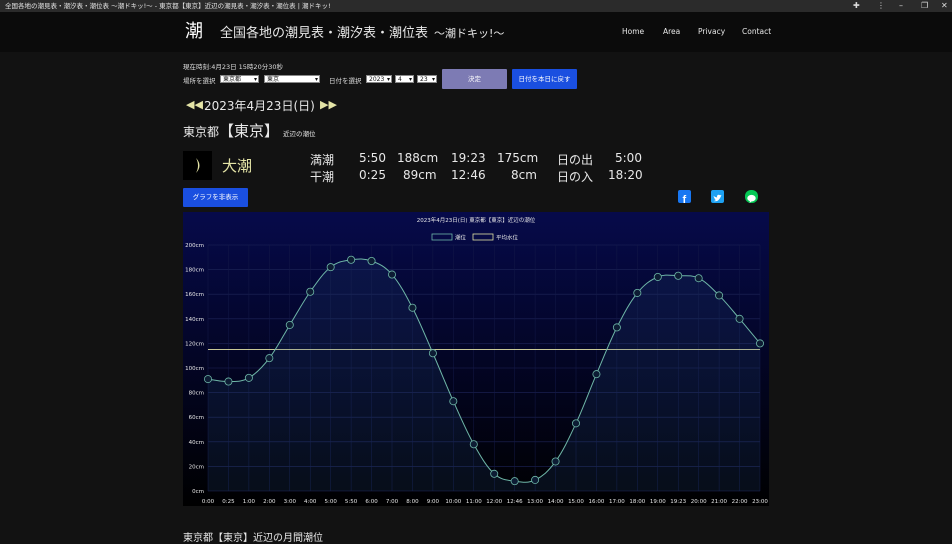 The width and height of the screenshot is (952, 544). What do you see at coordinates (719, 502) in the screenshot?
I see `x-tick-label: 21:00` at bounding box center [719, 502].